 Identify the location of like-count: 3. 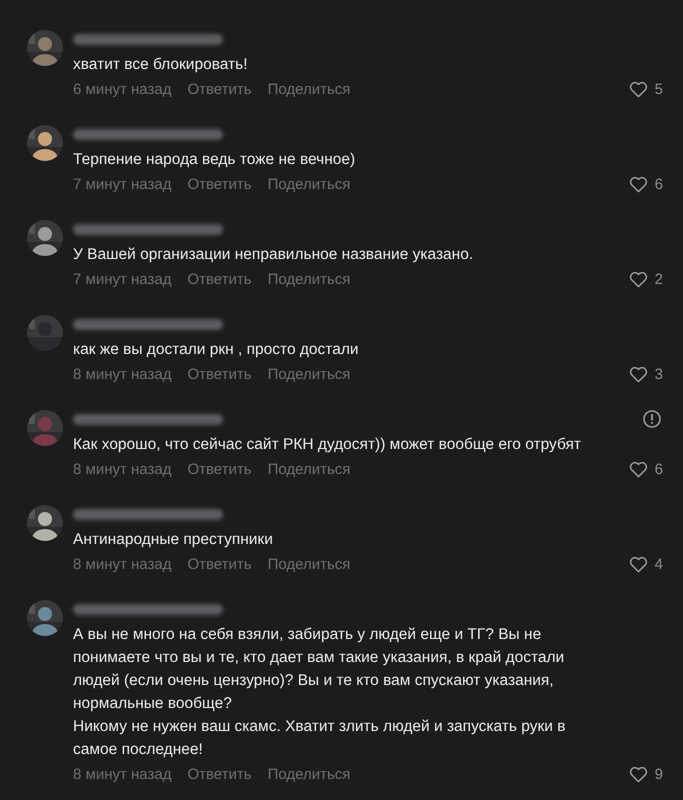
(658, 374).